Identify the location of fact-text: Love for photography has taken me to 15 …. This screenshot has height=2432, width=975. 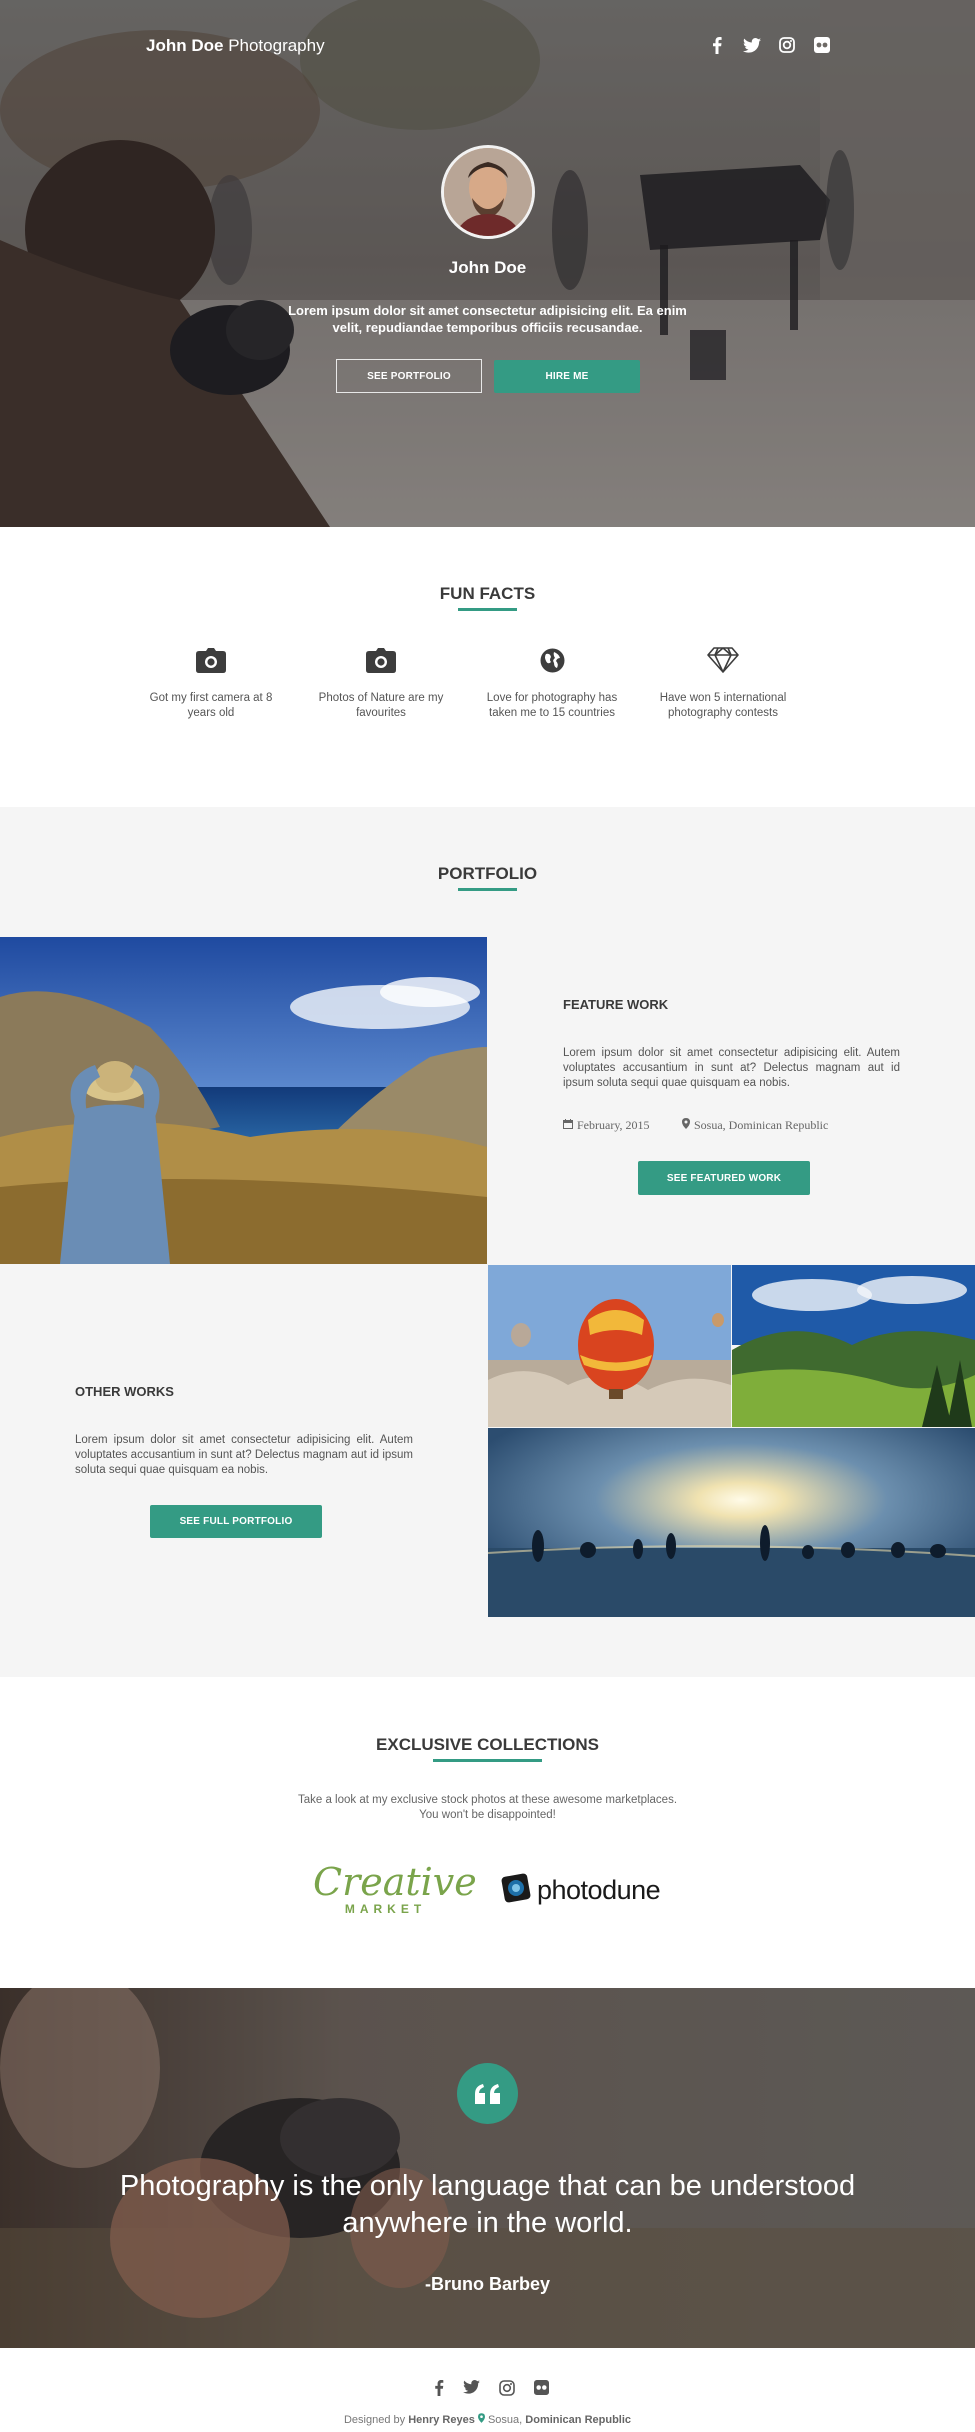
(552, 705).